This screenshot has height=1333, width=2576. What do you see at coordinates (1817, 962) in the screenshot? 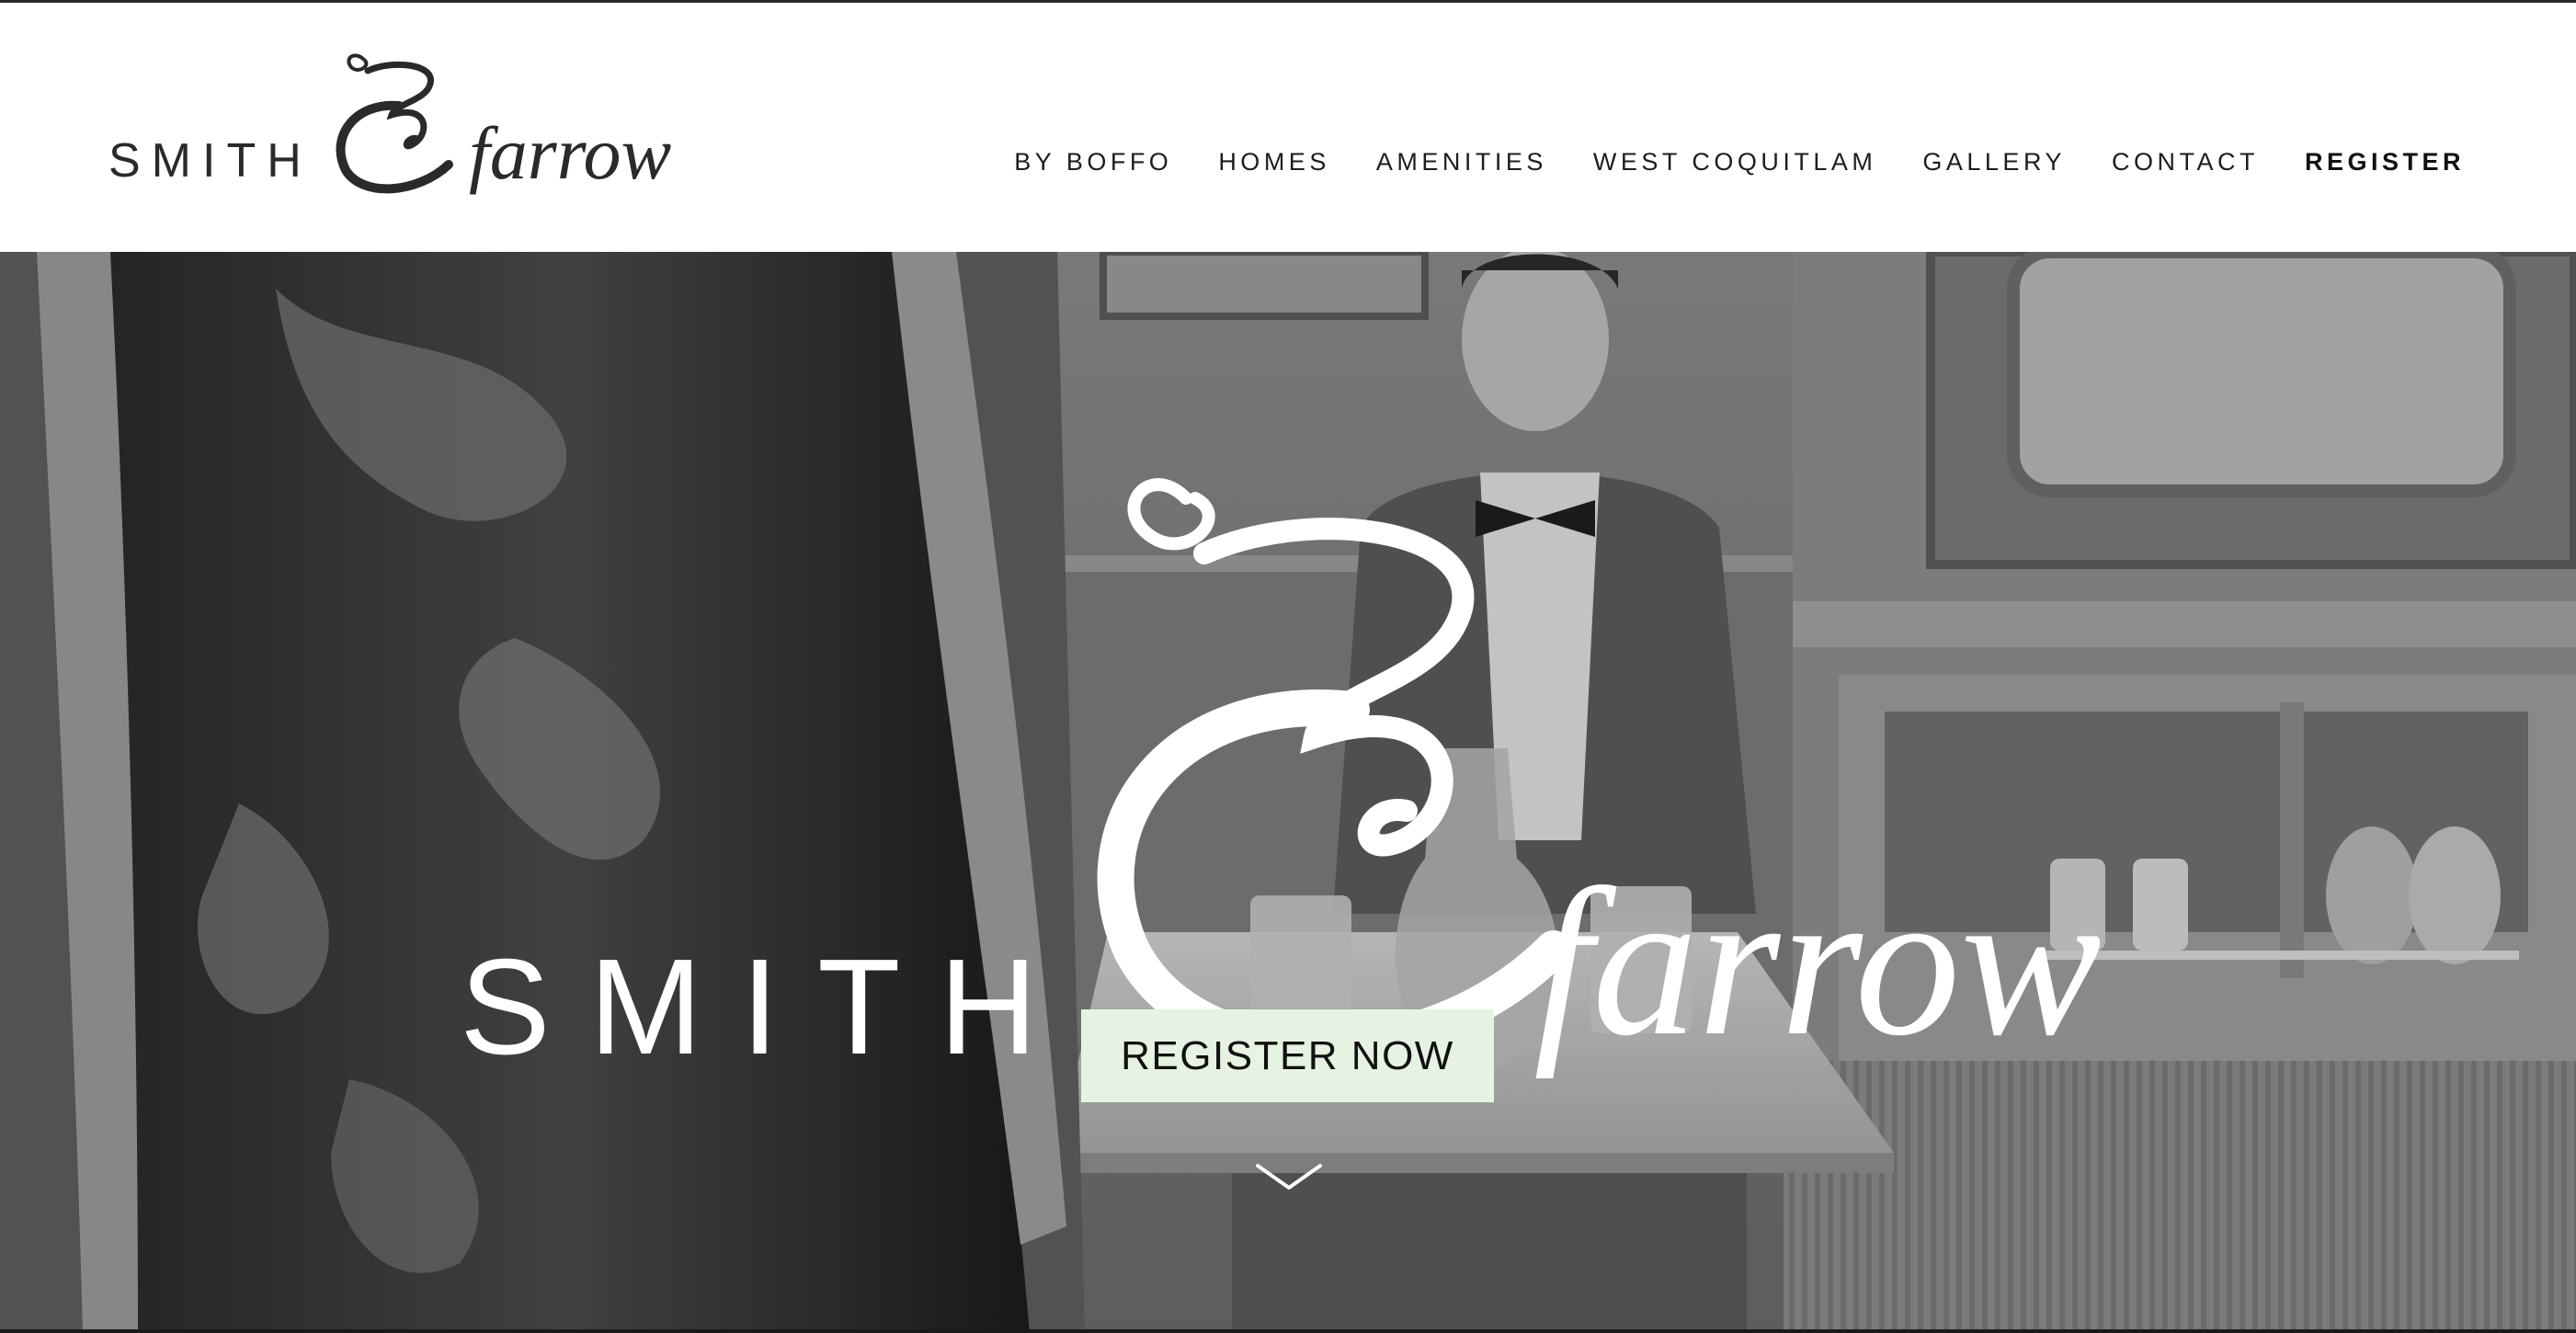
I see `hero-logo-farrow-text: farrow` at bounding box center [1817, 962].